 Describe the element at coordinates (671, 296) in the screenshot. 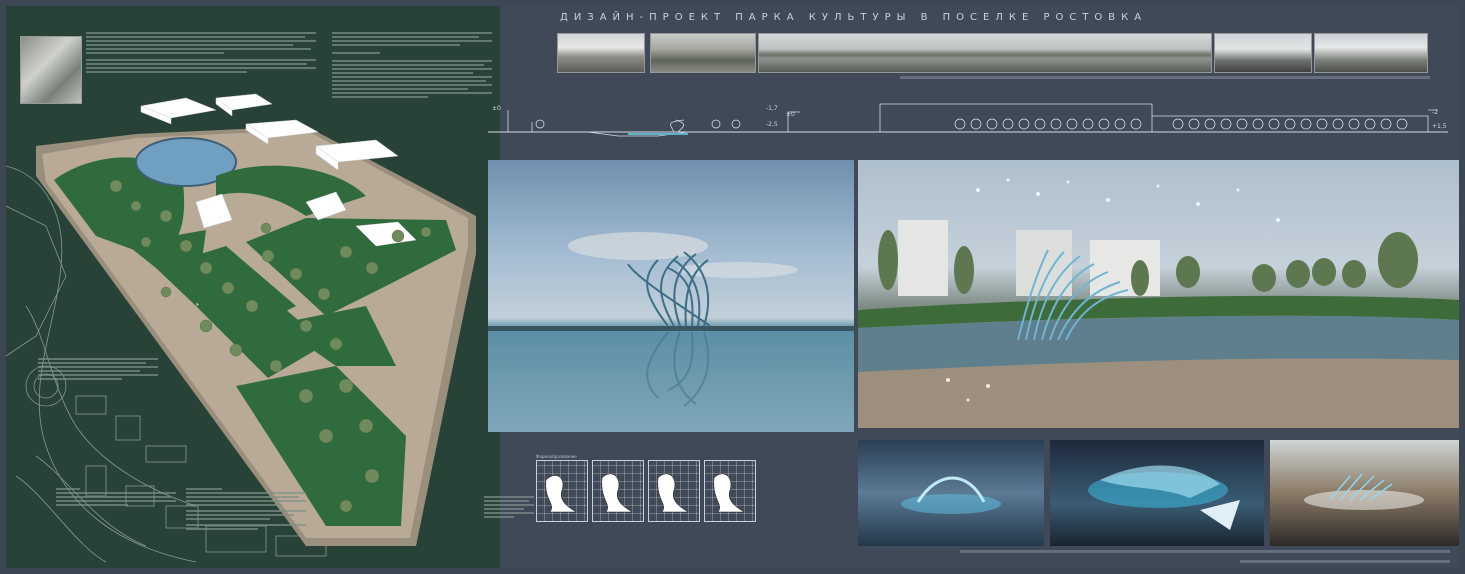

I see `sculpture-render` at that location.